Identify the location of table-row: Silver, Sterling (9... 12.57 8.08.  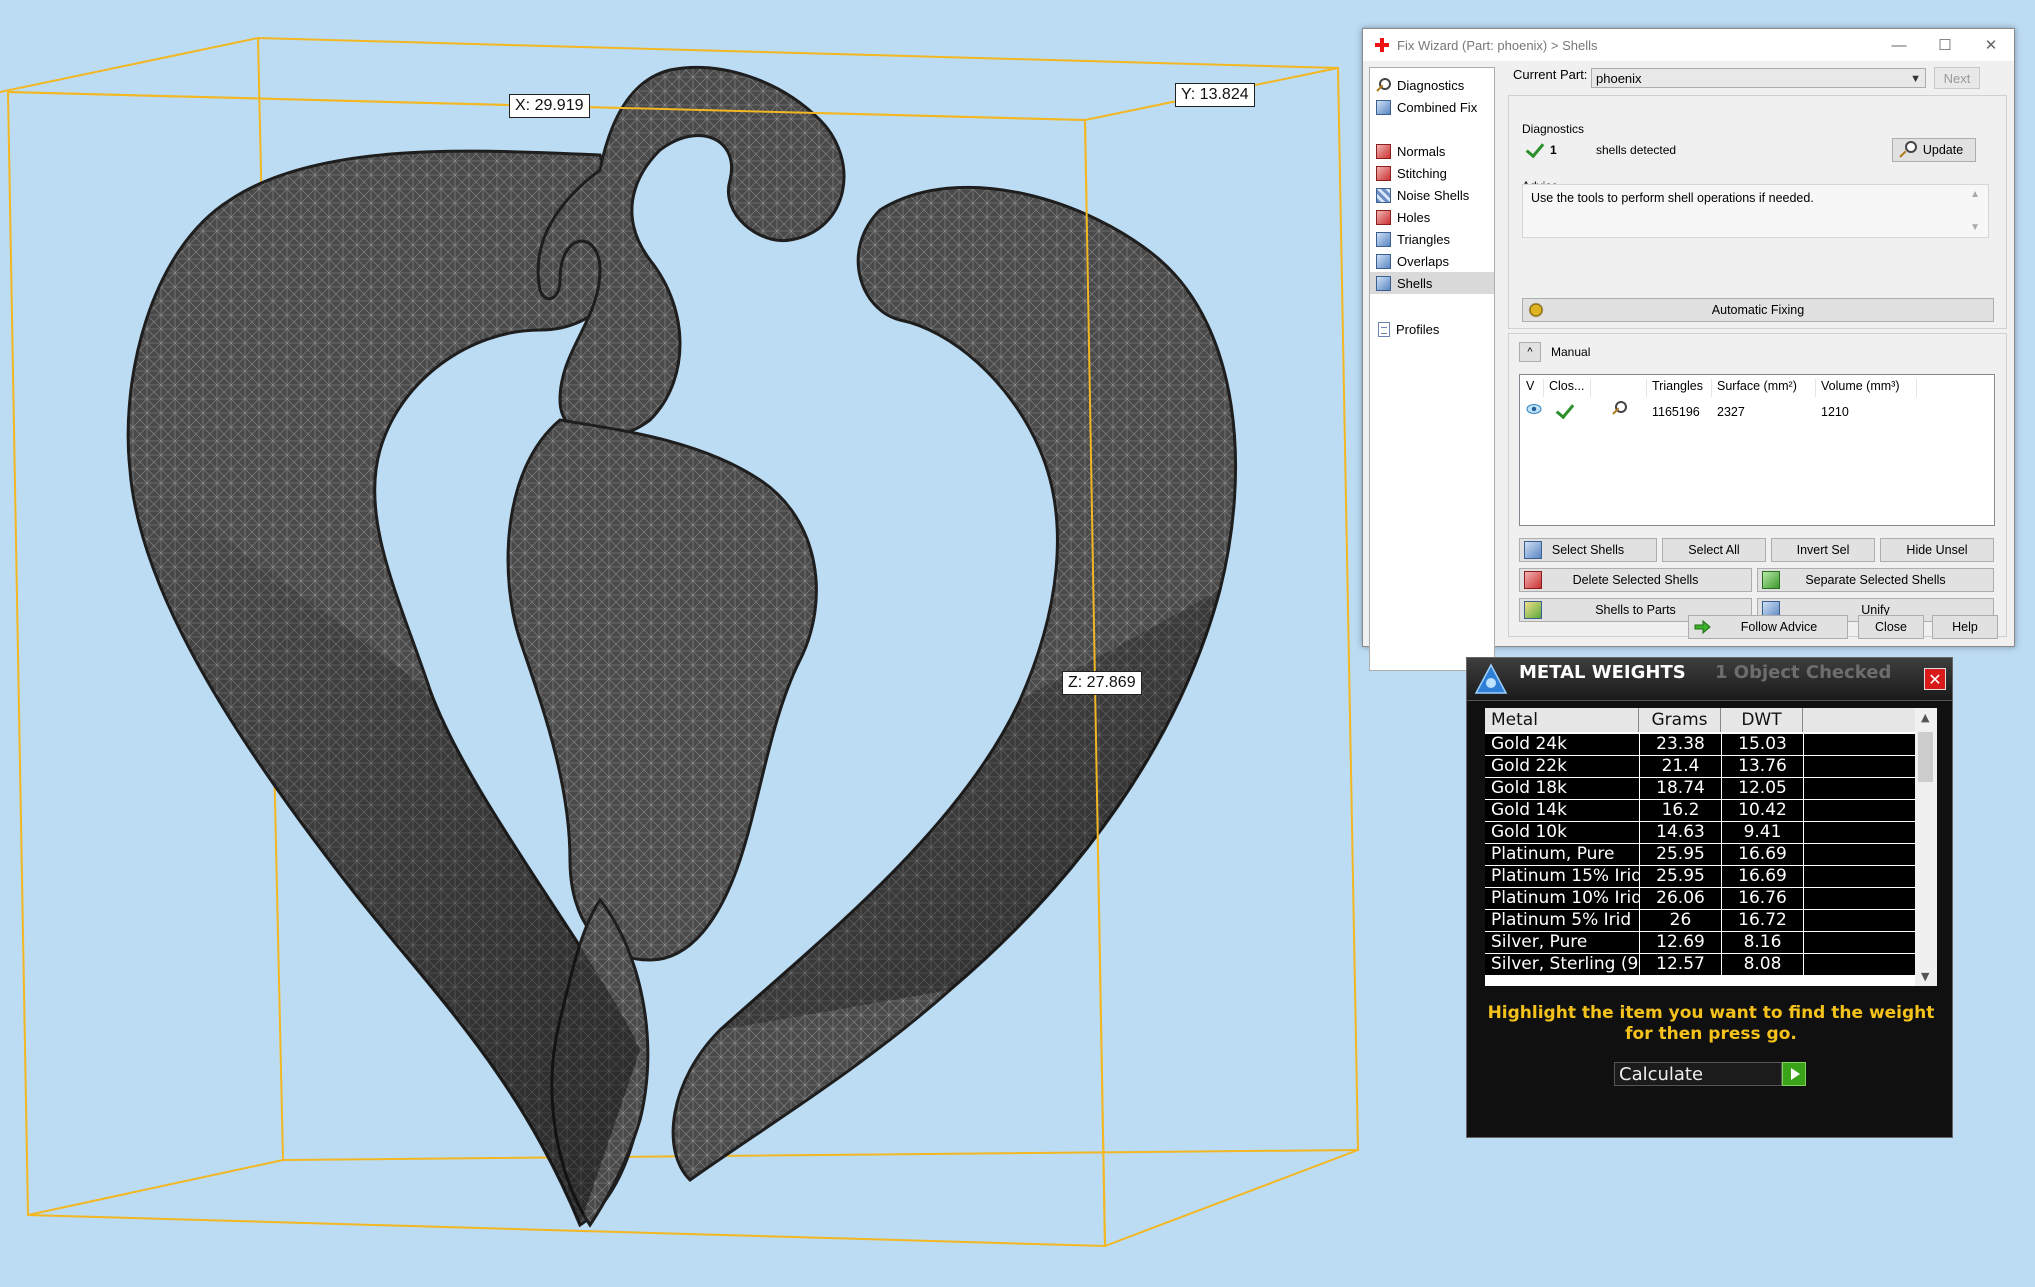
(1700, 965).